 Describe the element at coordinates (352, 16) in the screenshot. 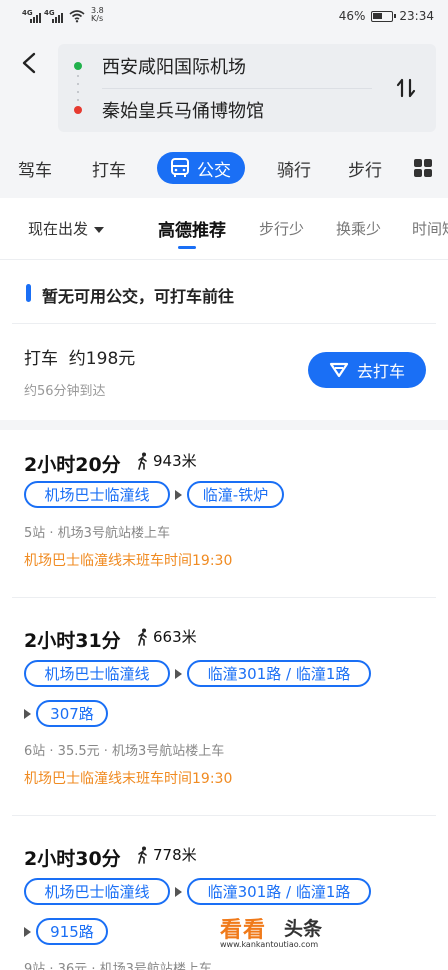

I see `battery-percent: 46%` at that location.